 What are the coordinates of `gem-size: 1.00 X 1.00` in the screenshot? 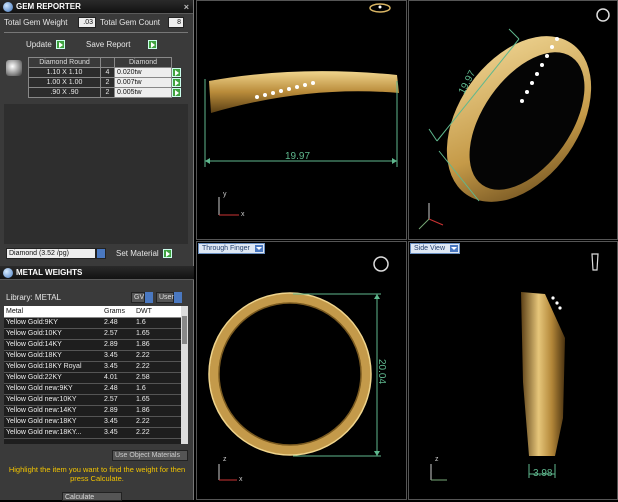 It's located at (64, 82).